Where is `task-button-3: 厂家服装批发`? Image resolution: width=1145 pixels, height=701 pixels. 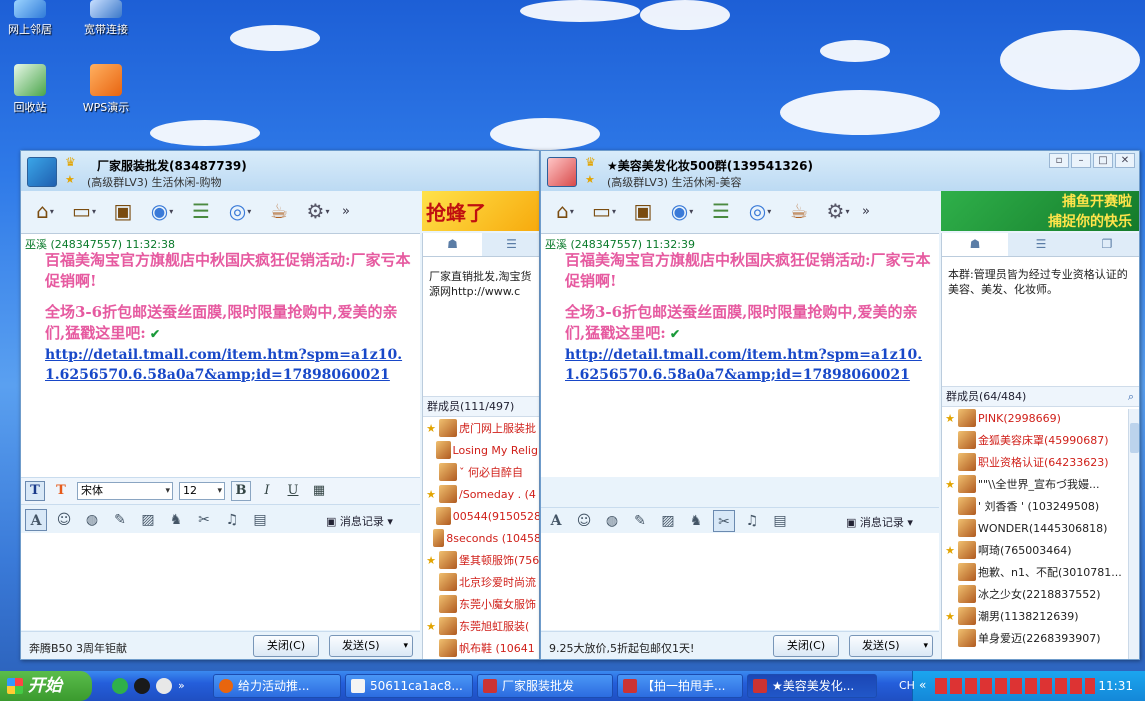
task-button-3: 厂家服装批发 is located at coordinates (545, 686).